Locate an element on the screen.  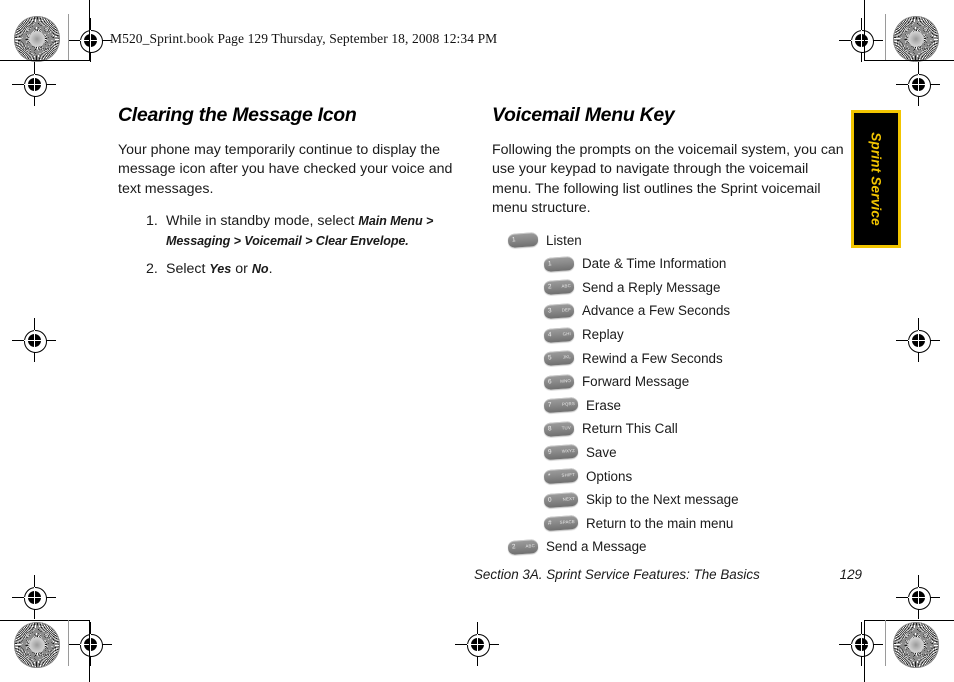
voicemail-menu-item-label: Send a Reply Message is located at coordinates (651, 287).